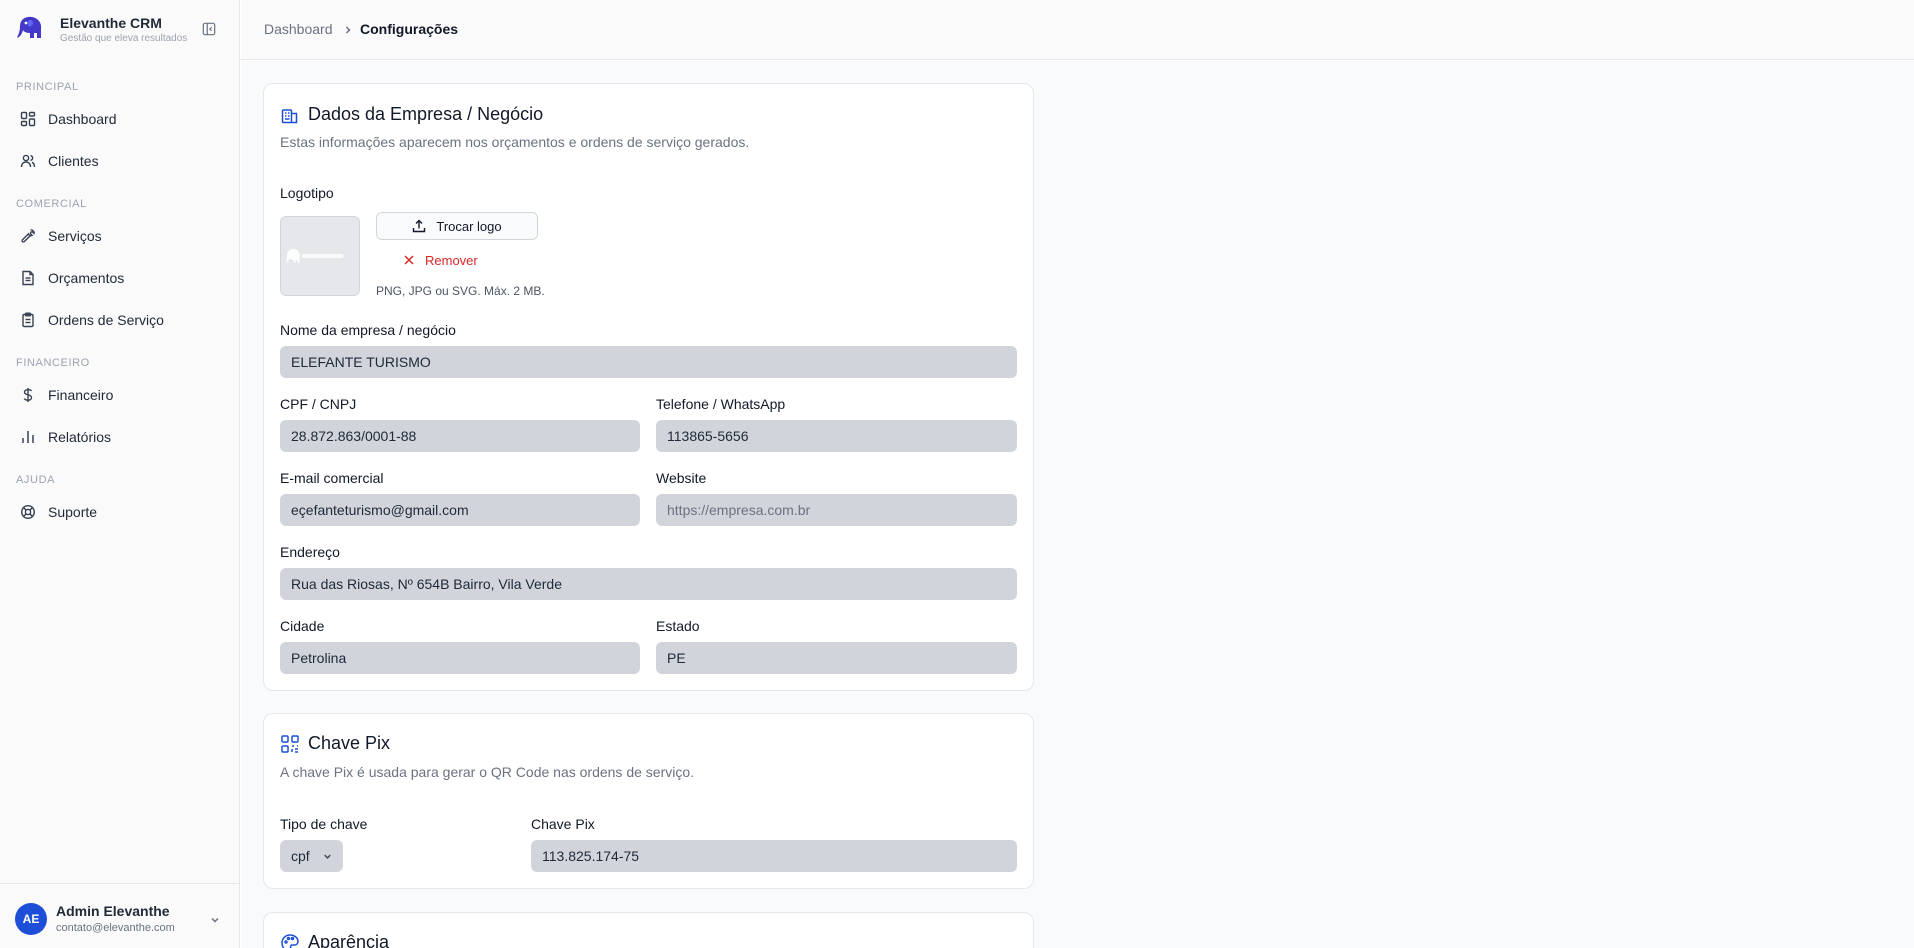 The image size is (1914, 948). I want to click on brand-tagline: Gestão que eleva resultados, so click(124, 38).